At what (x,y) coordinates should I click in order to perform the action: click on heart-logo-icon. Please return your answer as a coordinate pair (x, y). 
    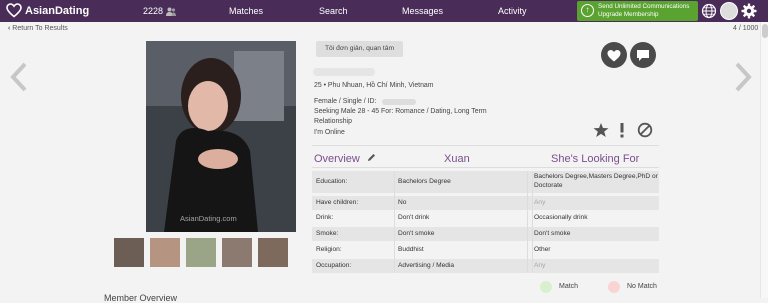
    Looking at the image, I should click on (14, 10).